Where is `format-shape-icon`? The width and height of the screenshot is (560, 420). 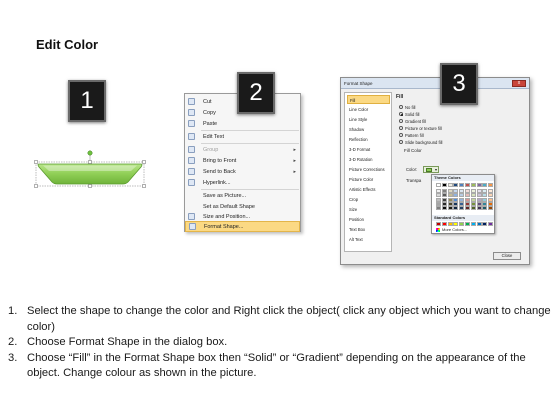 format-shape-icon is located at coordinates (192, 226).